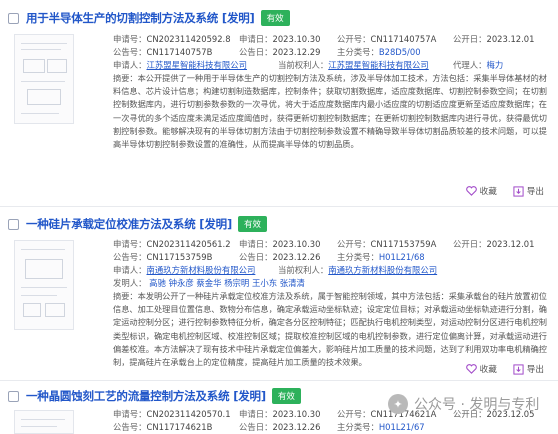  Describe the element at coordinates (382, 270) in the screenshot. I see `current-owner-link: 南通玖方新材料股份有限公司` at that location.